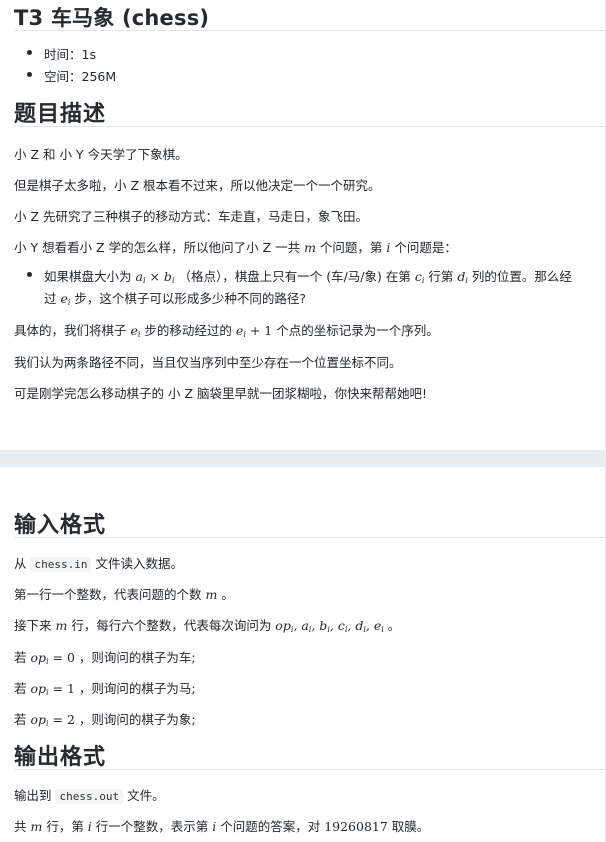  Describe the element at coordinates (98, 564) in the screenshot. I see `input-paragraph: 从 chess.in 文件读入数据。` at that location.